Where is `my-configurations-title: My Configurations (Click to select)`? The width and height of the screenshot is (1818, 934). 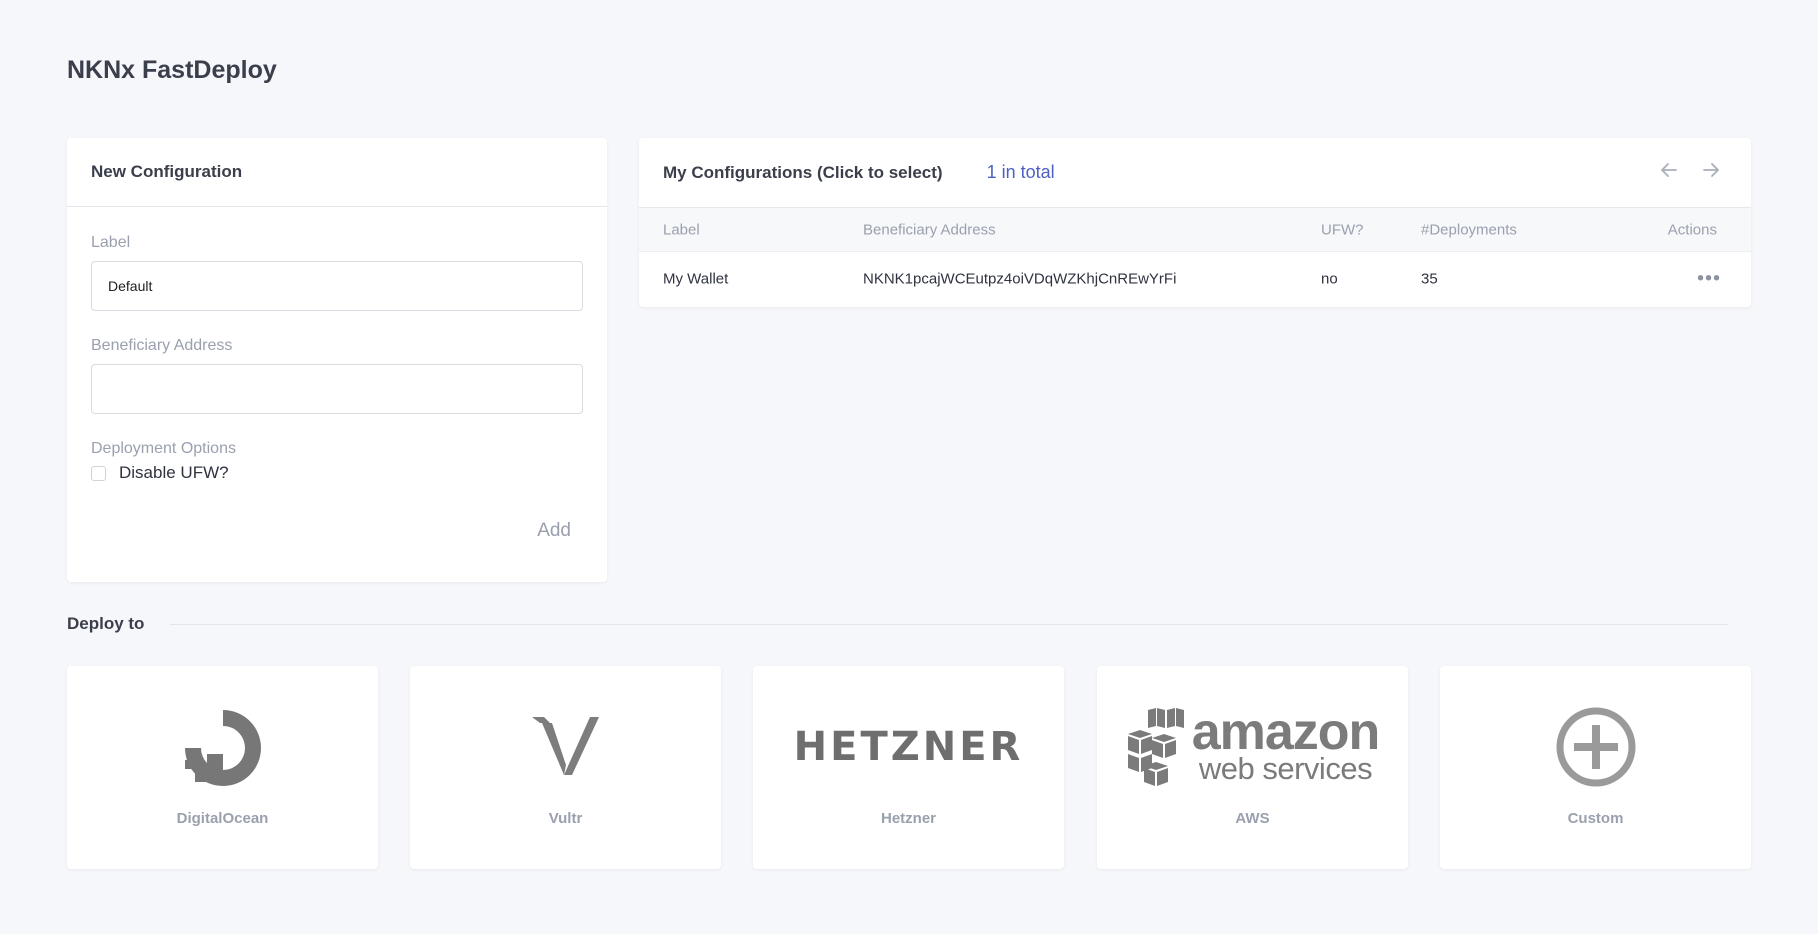 my-configurations-title: My Configurations (Click to select) is located at coordinates (803, 172).